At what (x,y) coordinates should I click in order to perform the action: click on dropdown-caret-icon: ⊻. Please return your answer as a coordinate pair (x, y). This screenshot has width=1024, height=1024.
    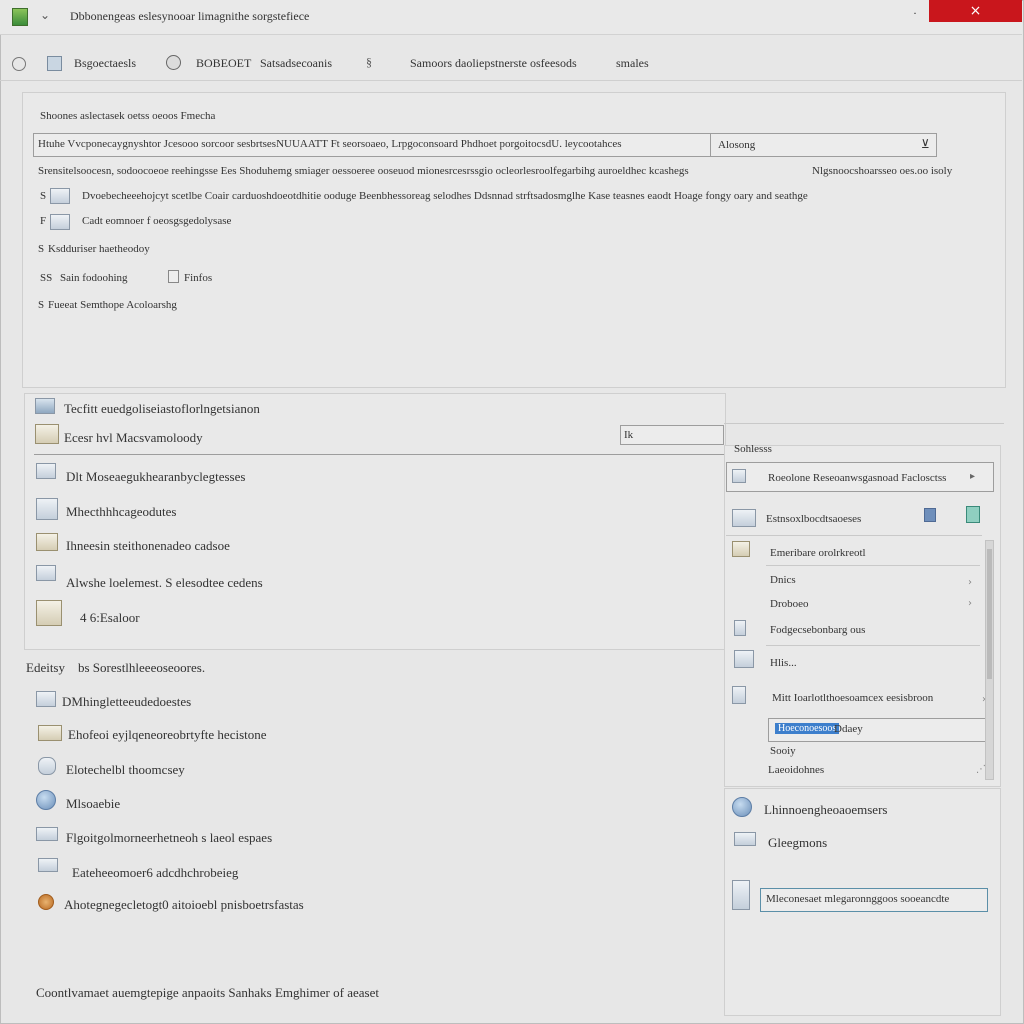
    Looking at the image, I should click on (925, 144).